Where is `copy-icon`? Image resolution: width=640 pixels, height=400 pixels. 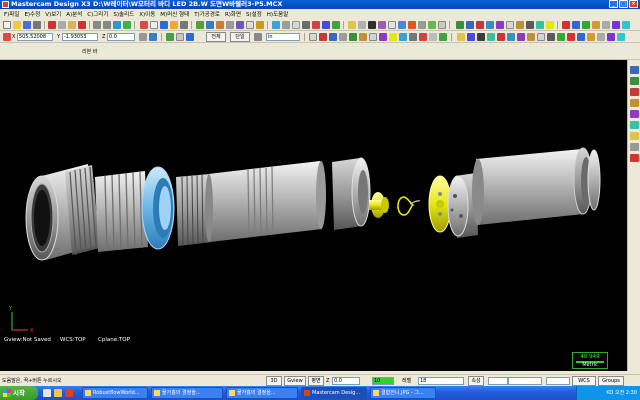 copy-icon is located at coordinates (62, 25).